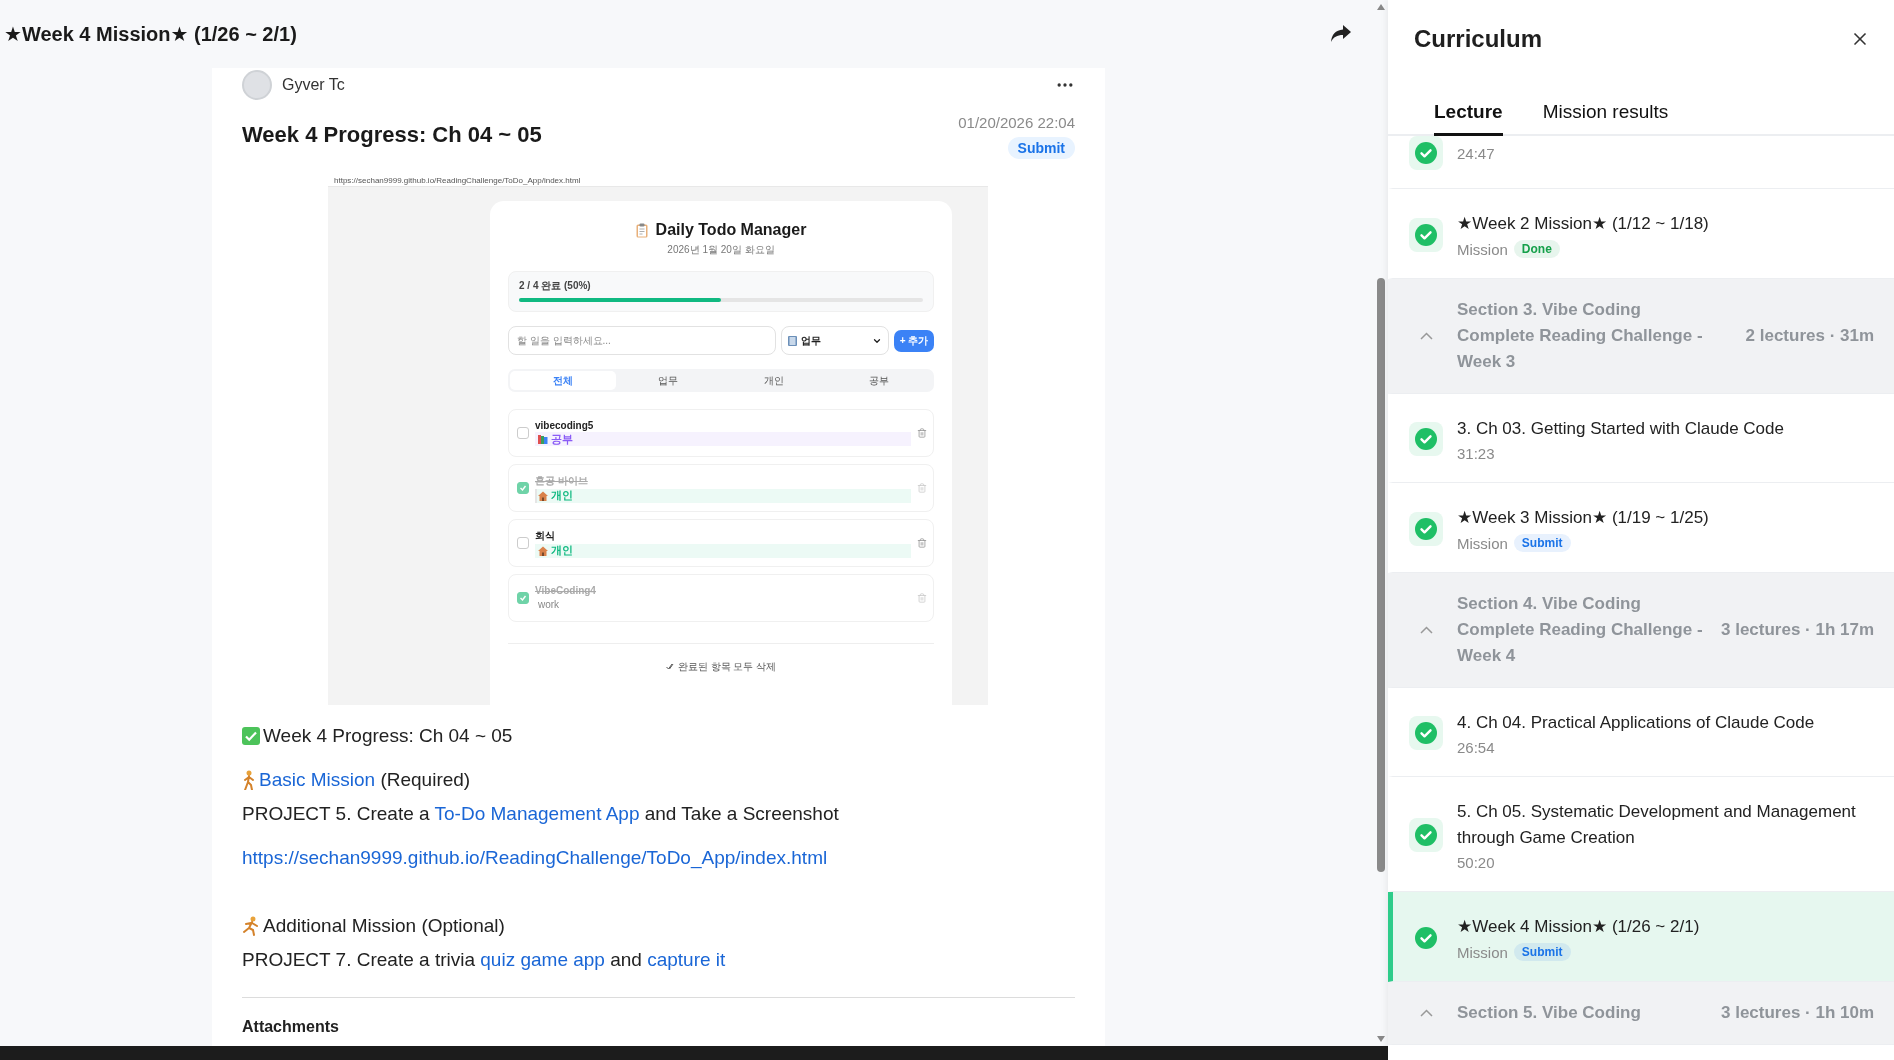 The image size is (1894, 1060). What do you see at coordinates (1605, 118) in the screenshot?
I see `panel-tab: Mission results` at bounding box center [1605, 118].